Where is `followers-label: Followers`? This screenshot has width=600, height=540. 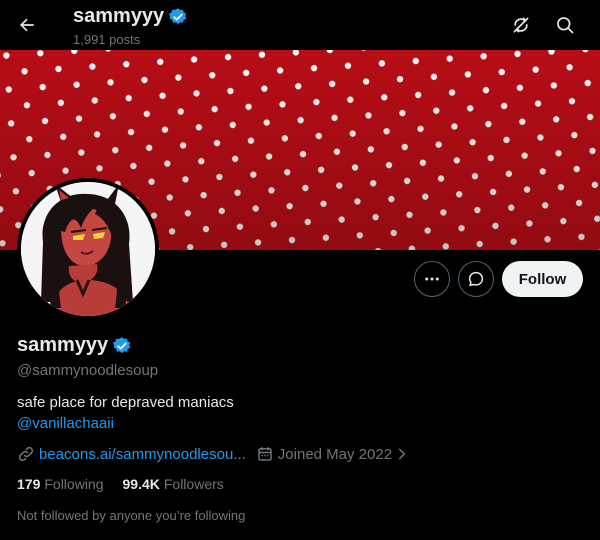
followers-label: Followers is located at coordinates (193, 484).